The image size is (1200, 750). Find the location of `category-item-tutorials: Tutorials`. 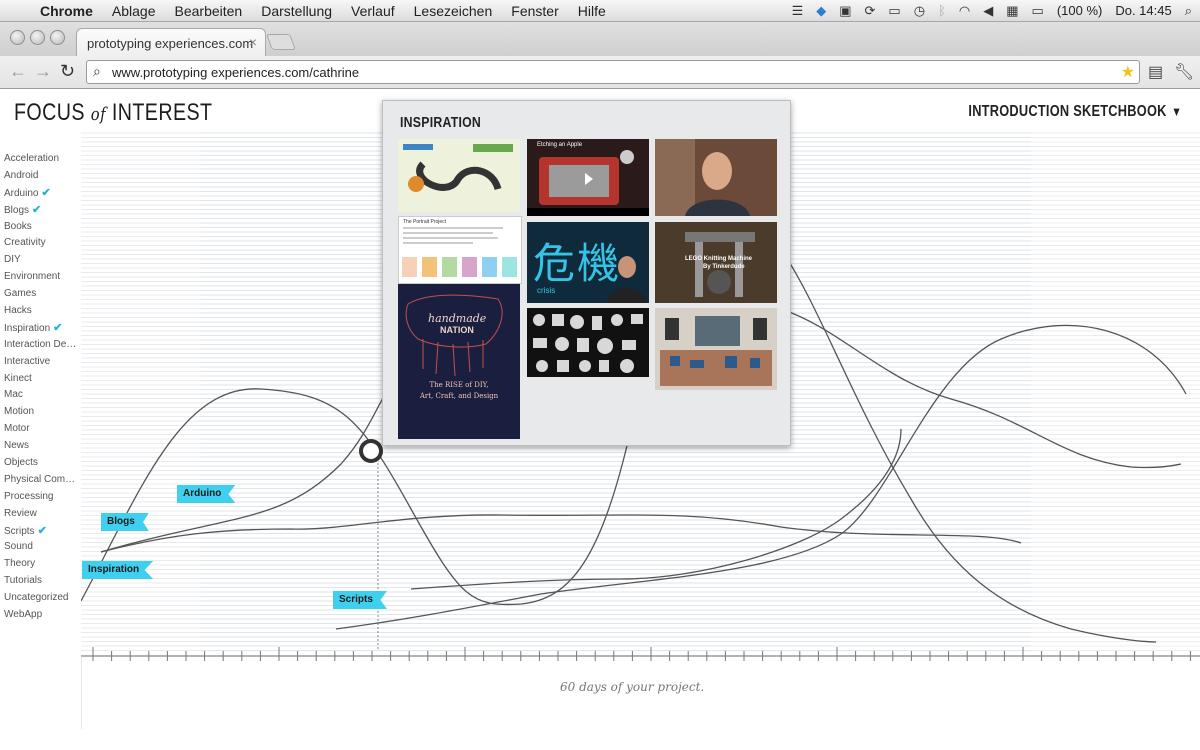

category-item-tutorials: Tutorials is located at coordinates (42, 581).